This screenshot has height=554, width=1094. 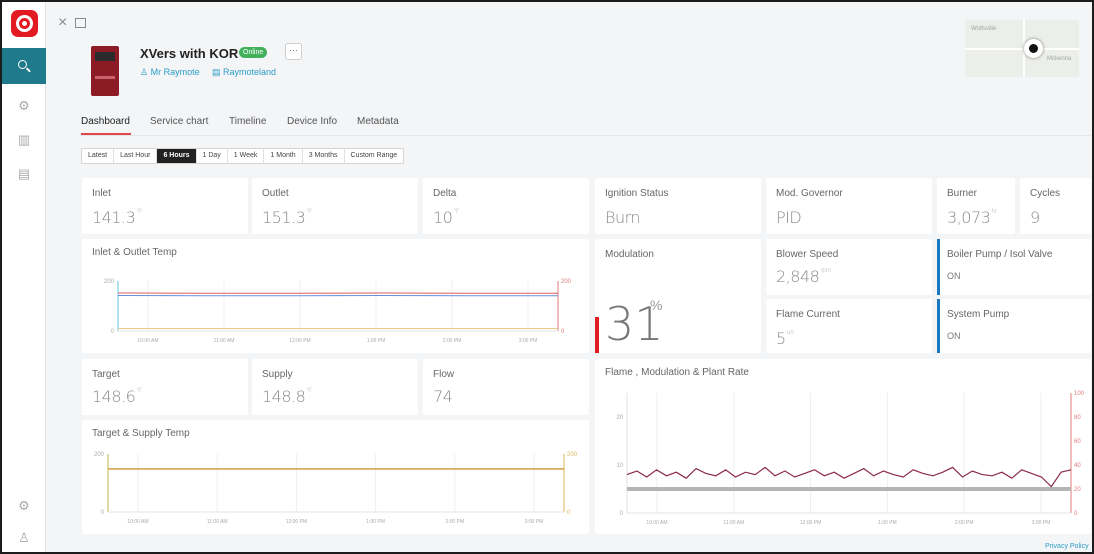 What do you see at coordinates (1014, 326) in the screenshot?
I see `system-pump-card: System Pump ON` at bounding box center [1014, 326].